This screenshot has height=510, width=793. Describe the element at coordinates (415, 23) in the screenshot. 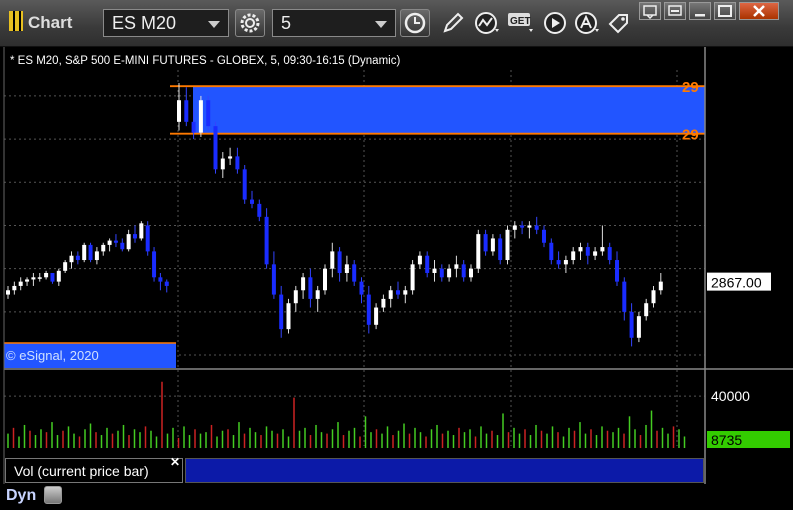

I see `time-template-button` at that location.